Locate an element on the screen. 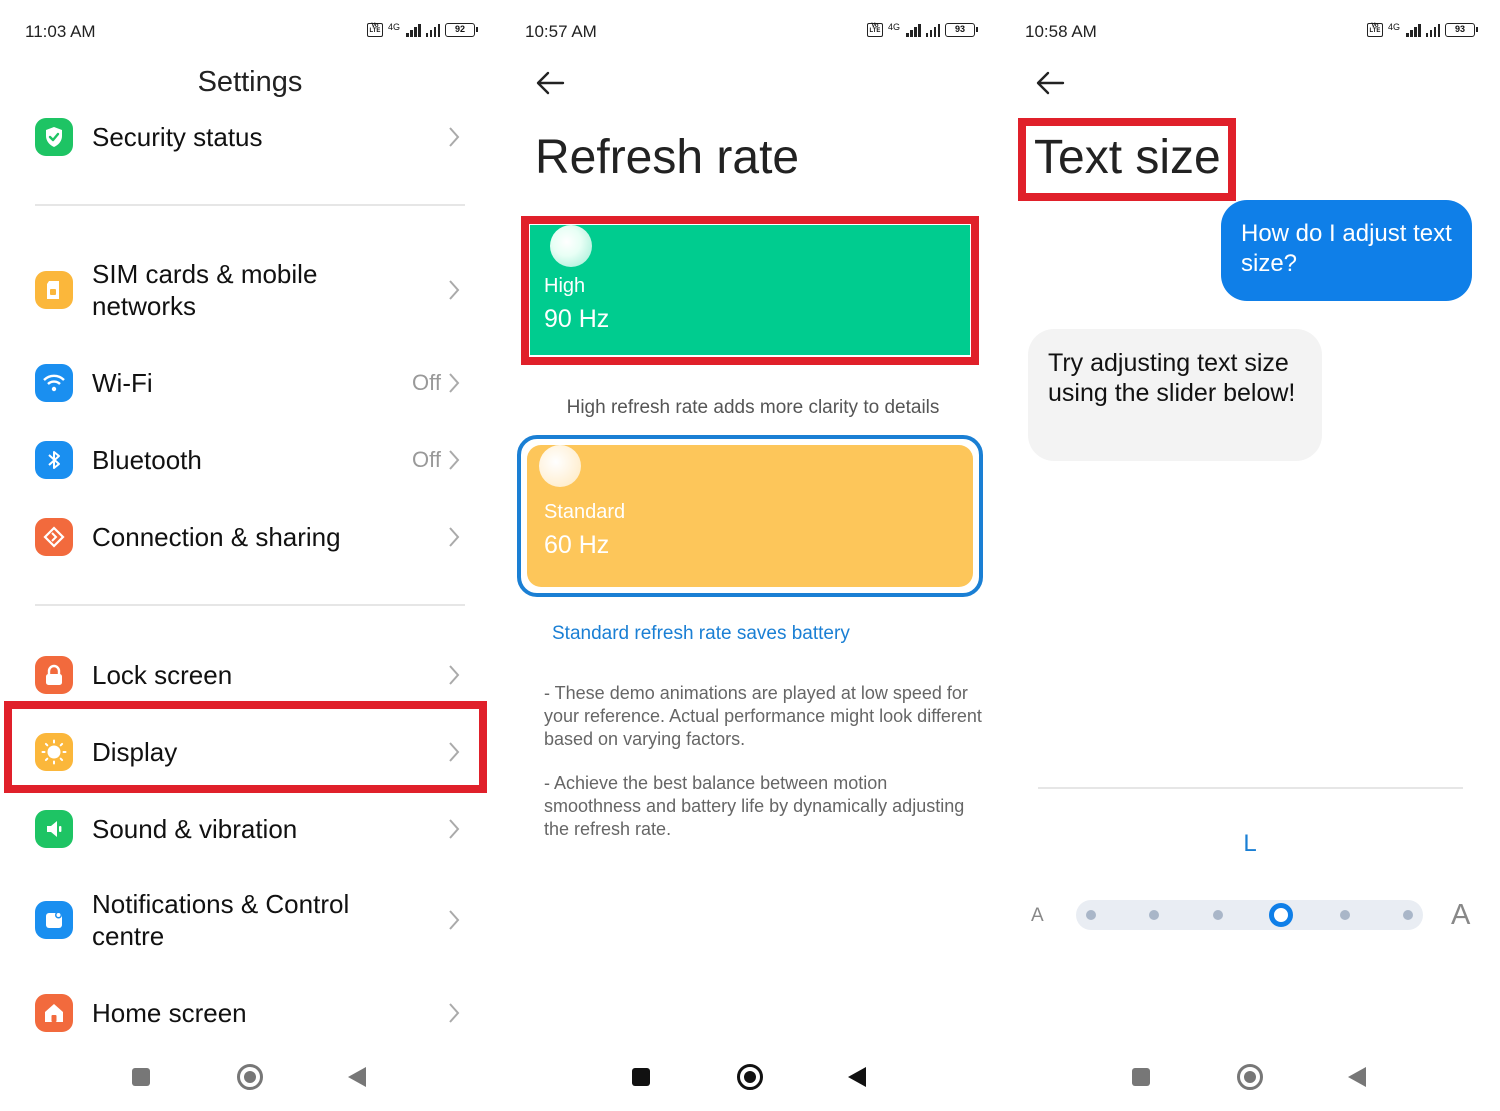 The width and height of the screenshot is (1500, 1111). status-bar: 10:58 AM Vo LTE 4G 93 is located at coordinates (1251, 32).